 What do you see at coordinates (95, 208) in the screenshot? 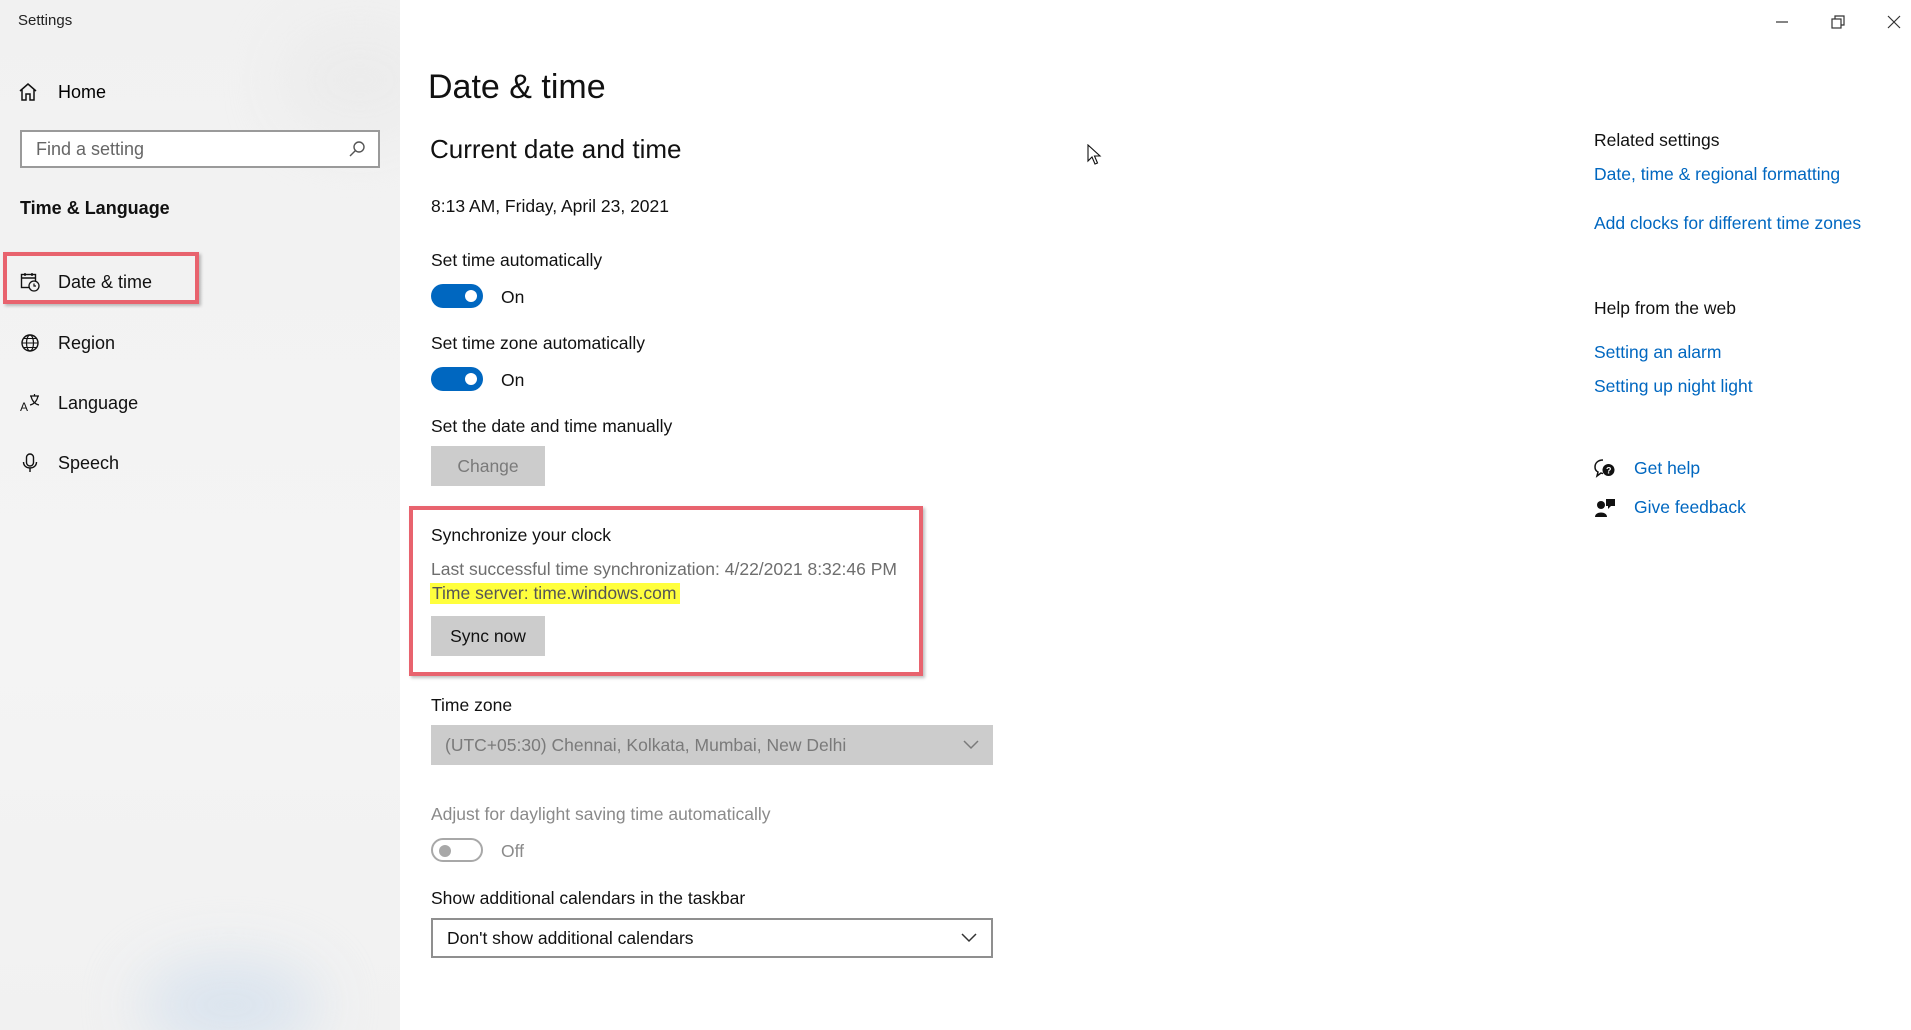
I see `sidebar-section-title: Time & Language` at bounding box center [95, 208].